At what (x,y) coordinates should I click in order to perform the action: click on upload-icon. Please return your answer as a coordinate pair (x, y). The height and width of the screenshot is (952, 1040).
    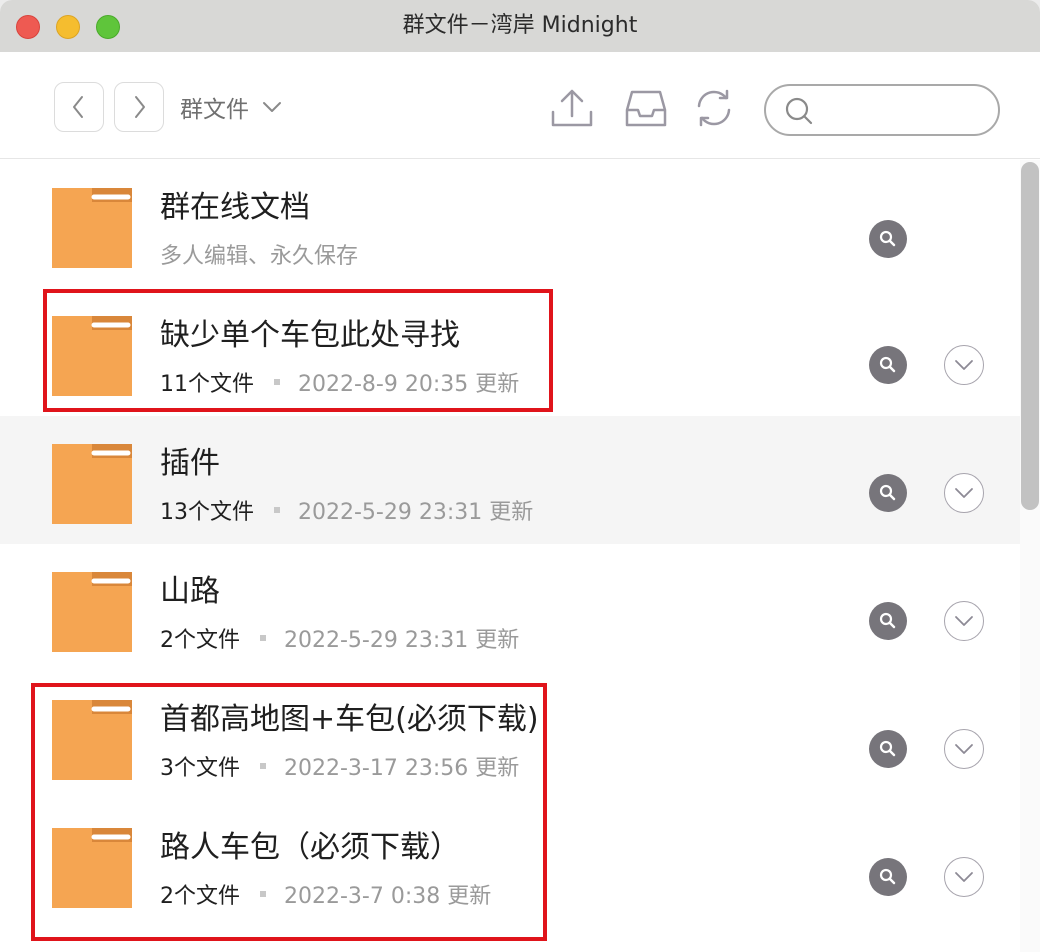
    Looking at the image, I should click on (572, 108).